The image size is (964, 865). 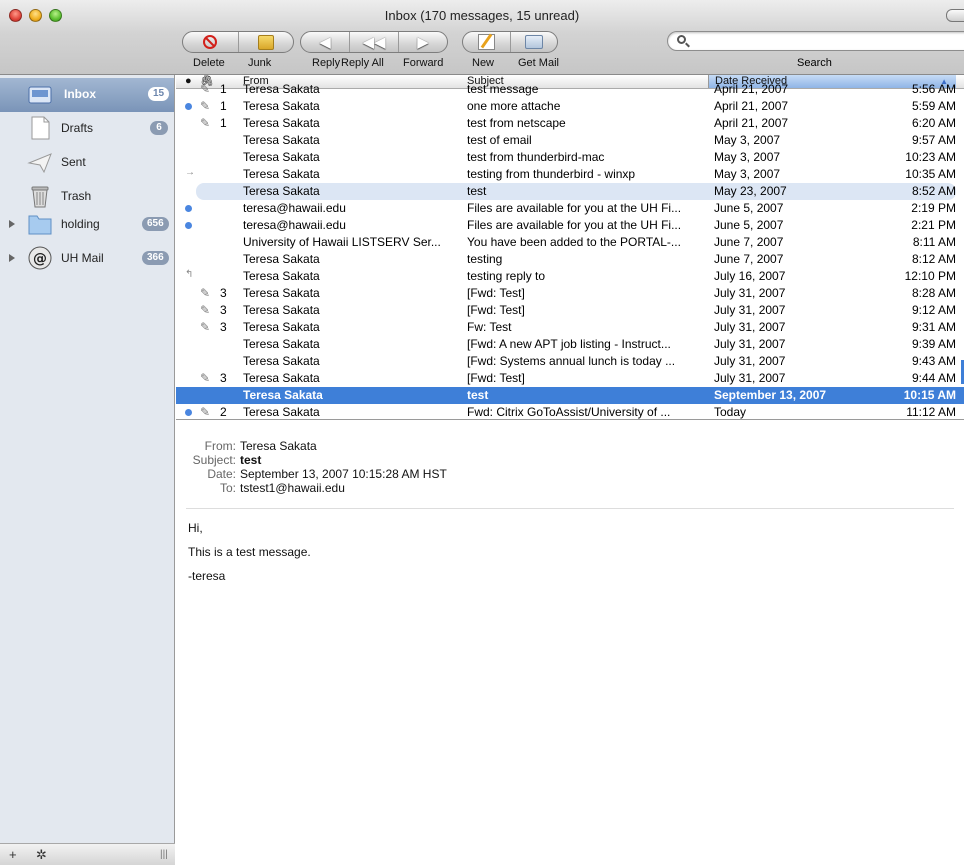 What do you see at coordinates (929, 395) in the screenshot?
I see `time-cell: 10:15 AM` at bounding box center [929, 395].